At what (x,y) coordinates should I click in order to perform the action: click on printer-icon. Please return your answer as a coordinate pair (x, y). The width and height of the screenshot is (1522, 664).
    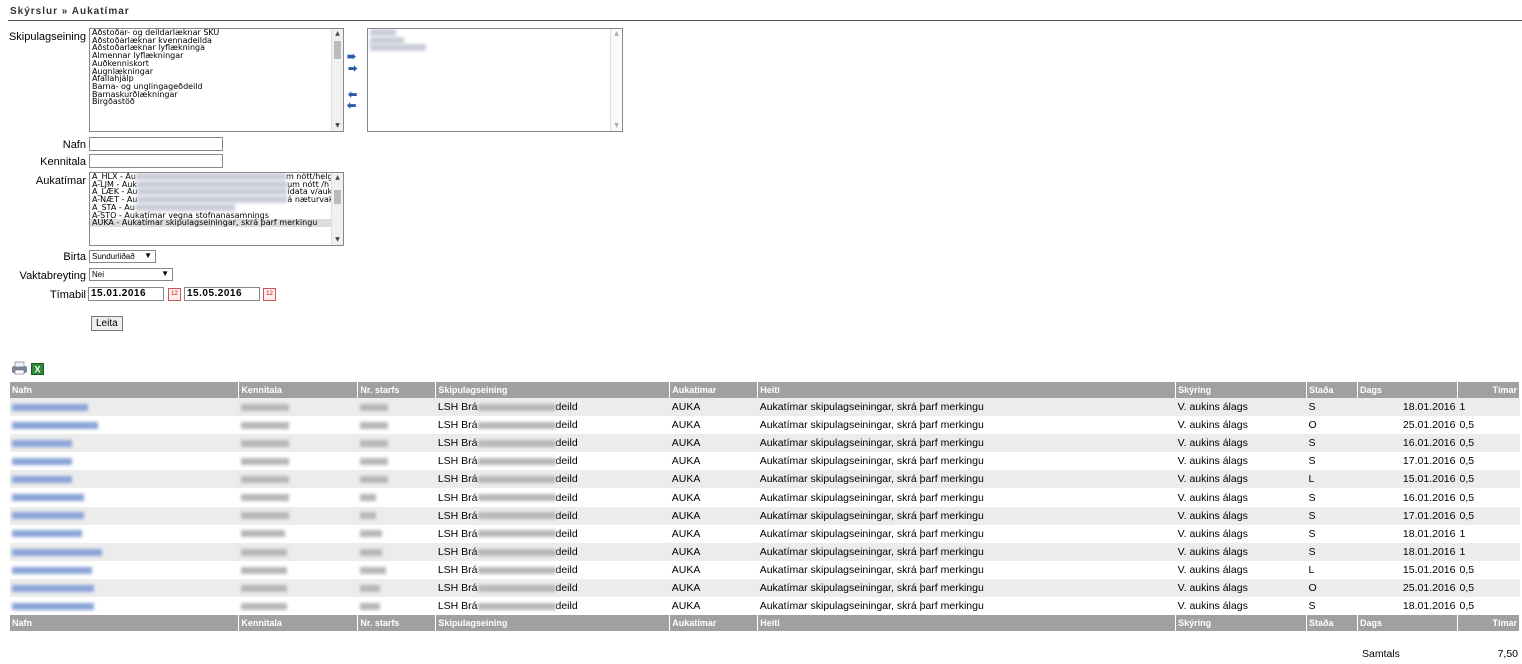
    Looking at the image, I should click on (20, 370).